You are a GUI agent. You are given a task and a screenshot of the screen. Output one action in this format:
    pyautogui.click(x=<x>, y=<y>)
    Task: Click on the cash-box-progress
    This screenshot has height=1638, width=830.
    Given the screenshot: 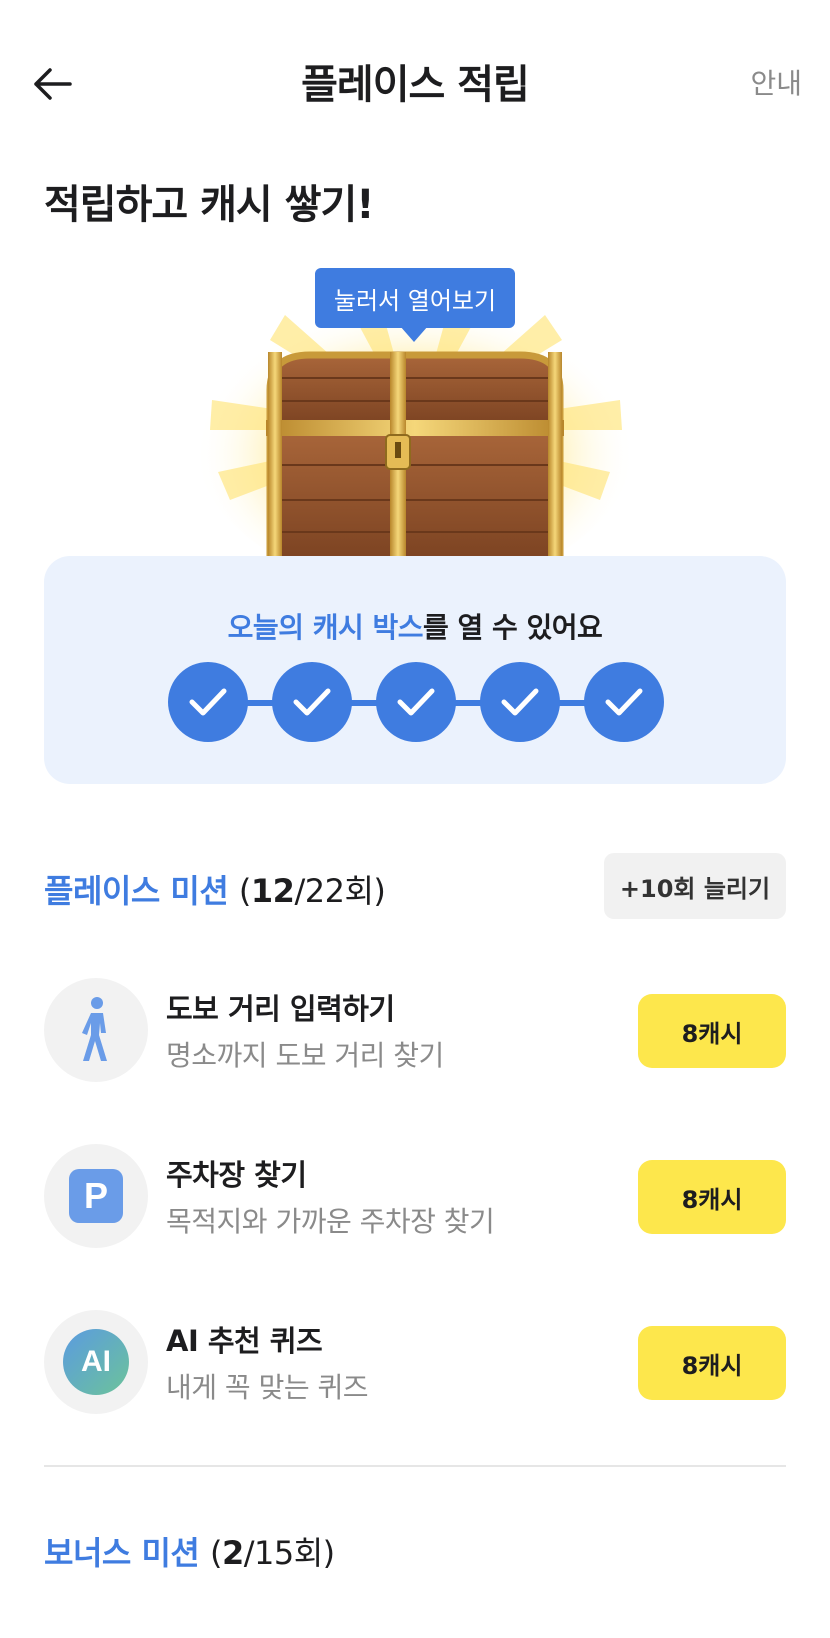 What is the action you would take?
    pyautogui.click(x=416, y=702)
    